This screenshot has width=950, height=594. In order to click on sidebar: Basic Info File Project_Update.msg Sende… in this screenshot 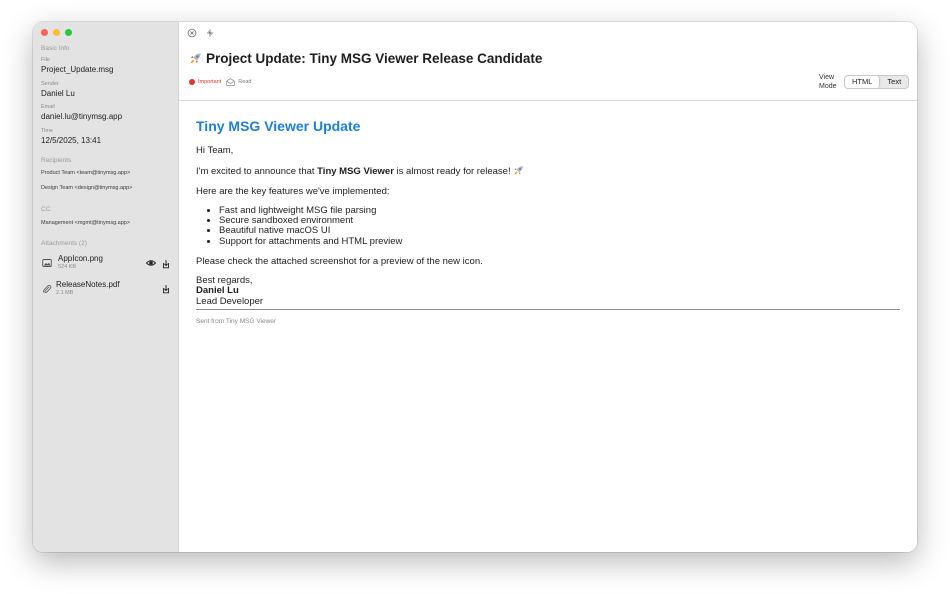, I will do `click(106, 287)`.